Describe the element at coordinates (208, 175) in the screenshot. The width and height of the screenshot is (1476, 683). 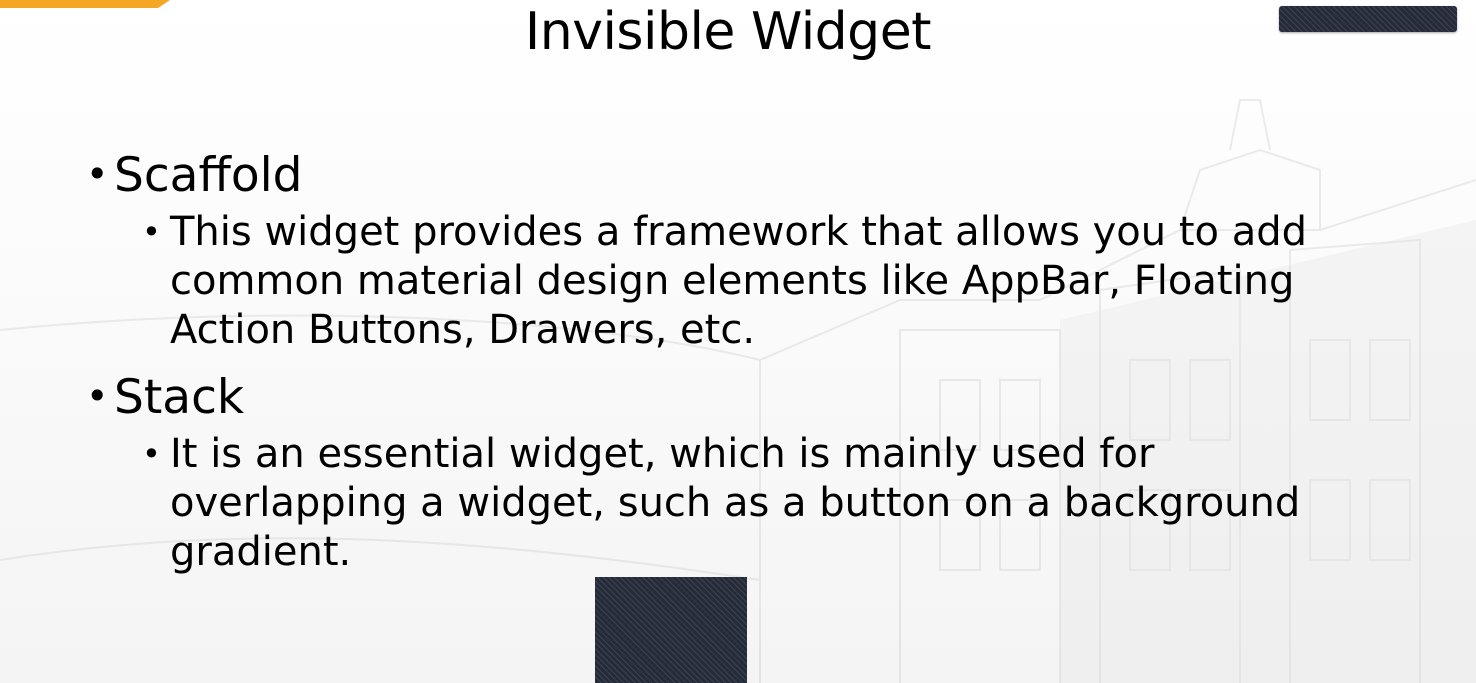
I see `bullet-heading: Scaffold` at that location.